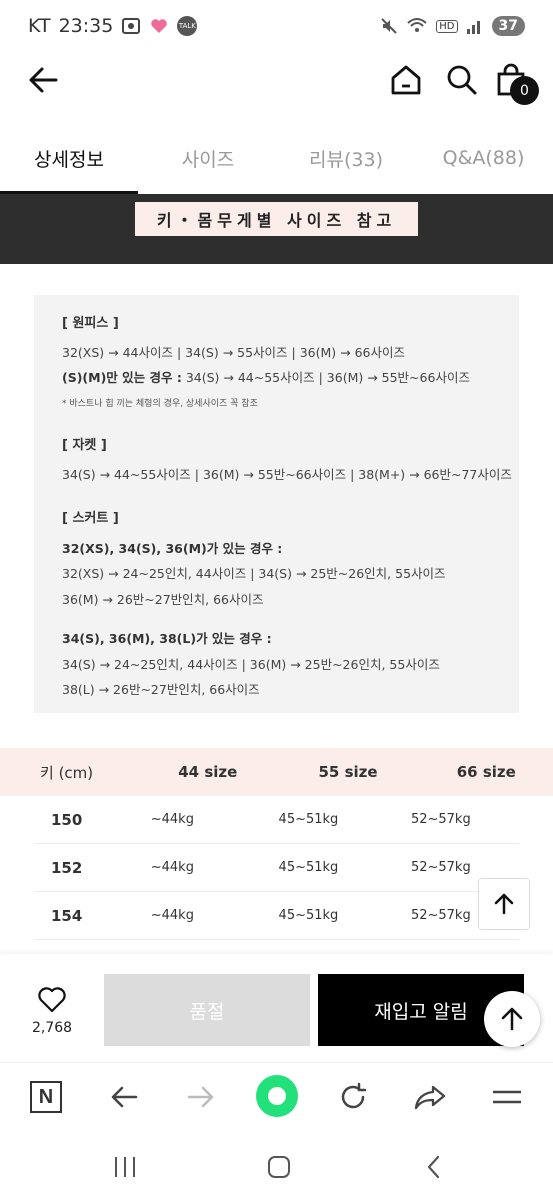 This screenshot has width=553, height=1200. What do you see at coordinates (325, 377) in the screenshot?
I see `onepiece-sm-values: 34(S) → 44~55사이즈 | 36(M) → 55반~66사이즈` at bounding box center [325, 377].